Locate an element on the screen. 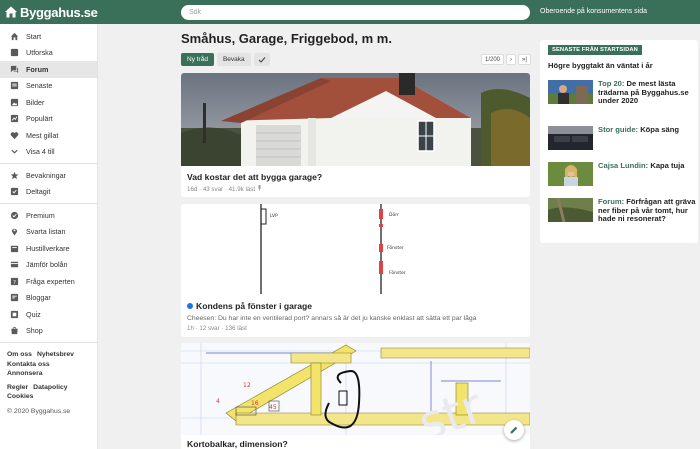 Image resolution: width=700 pixels, height=449 pixels. mark-read-button is located at coordinates (261, 59).